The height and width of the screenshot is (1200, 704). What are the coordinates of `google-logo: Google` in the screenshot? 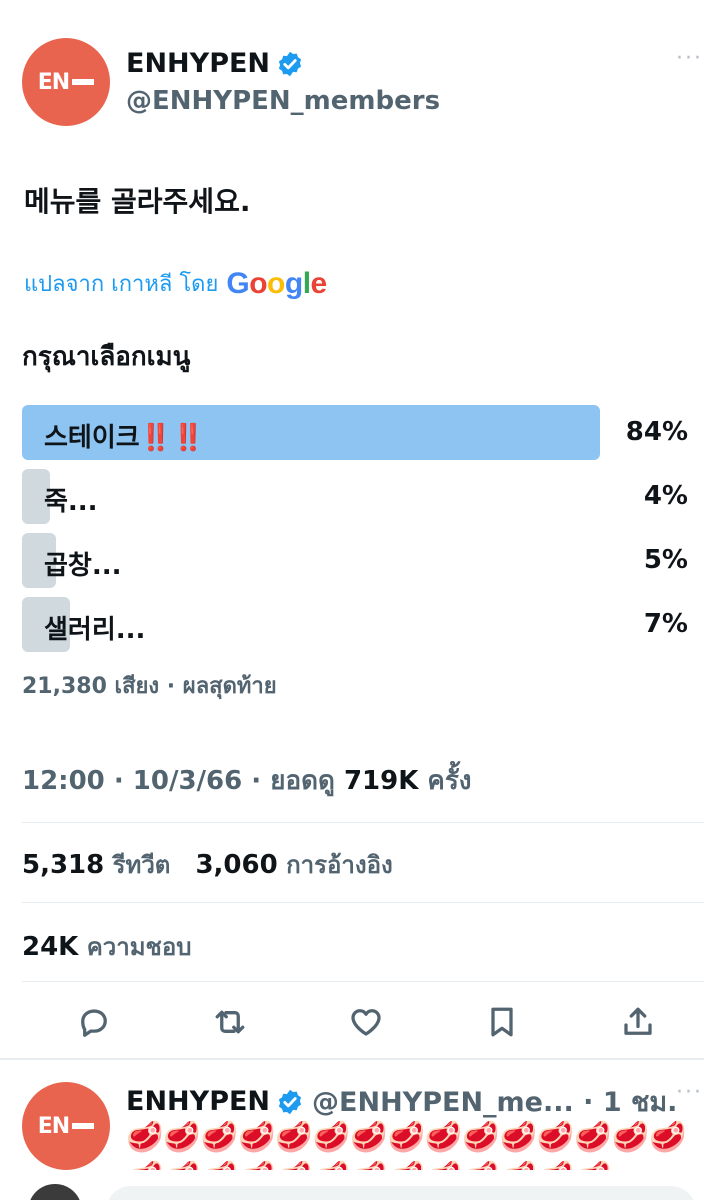 It's located at (277, 283).